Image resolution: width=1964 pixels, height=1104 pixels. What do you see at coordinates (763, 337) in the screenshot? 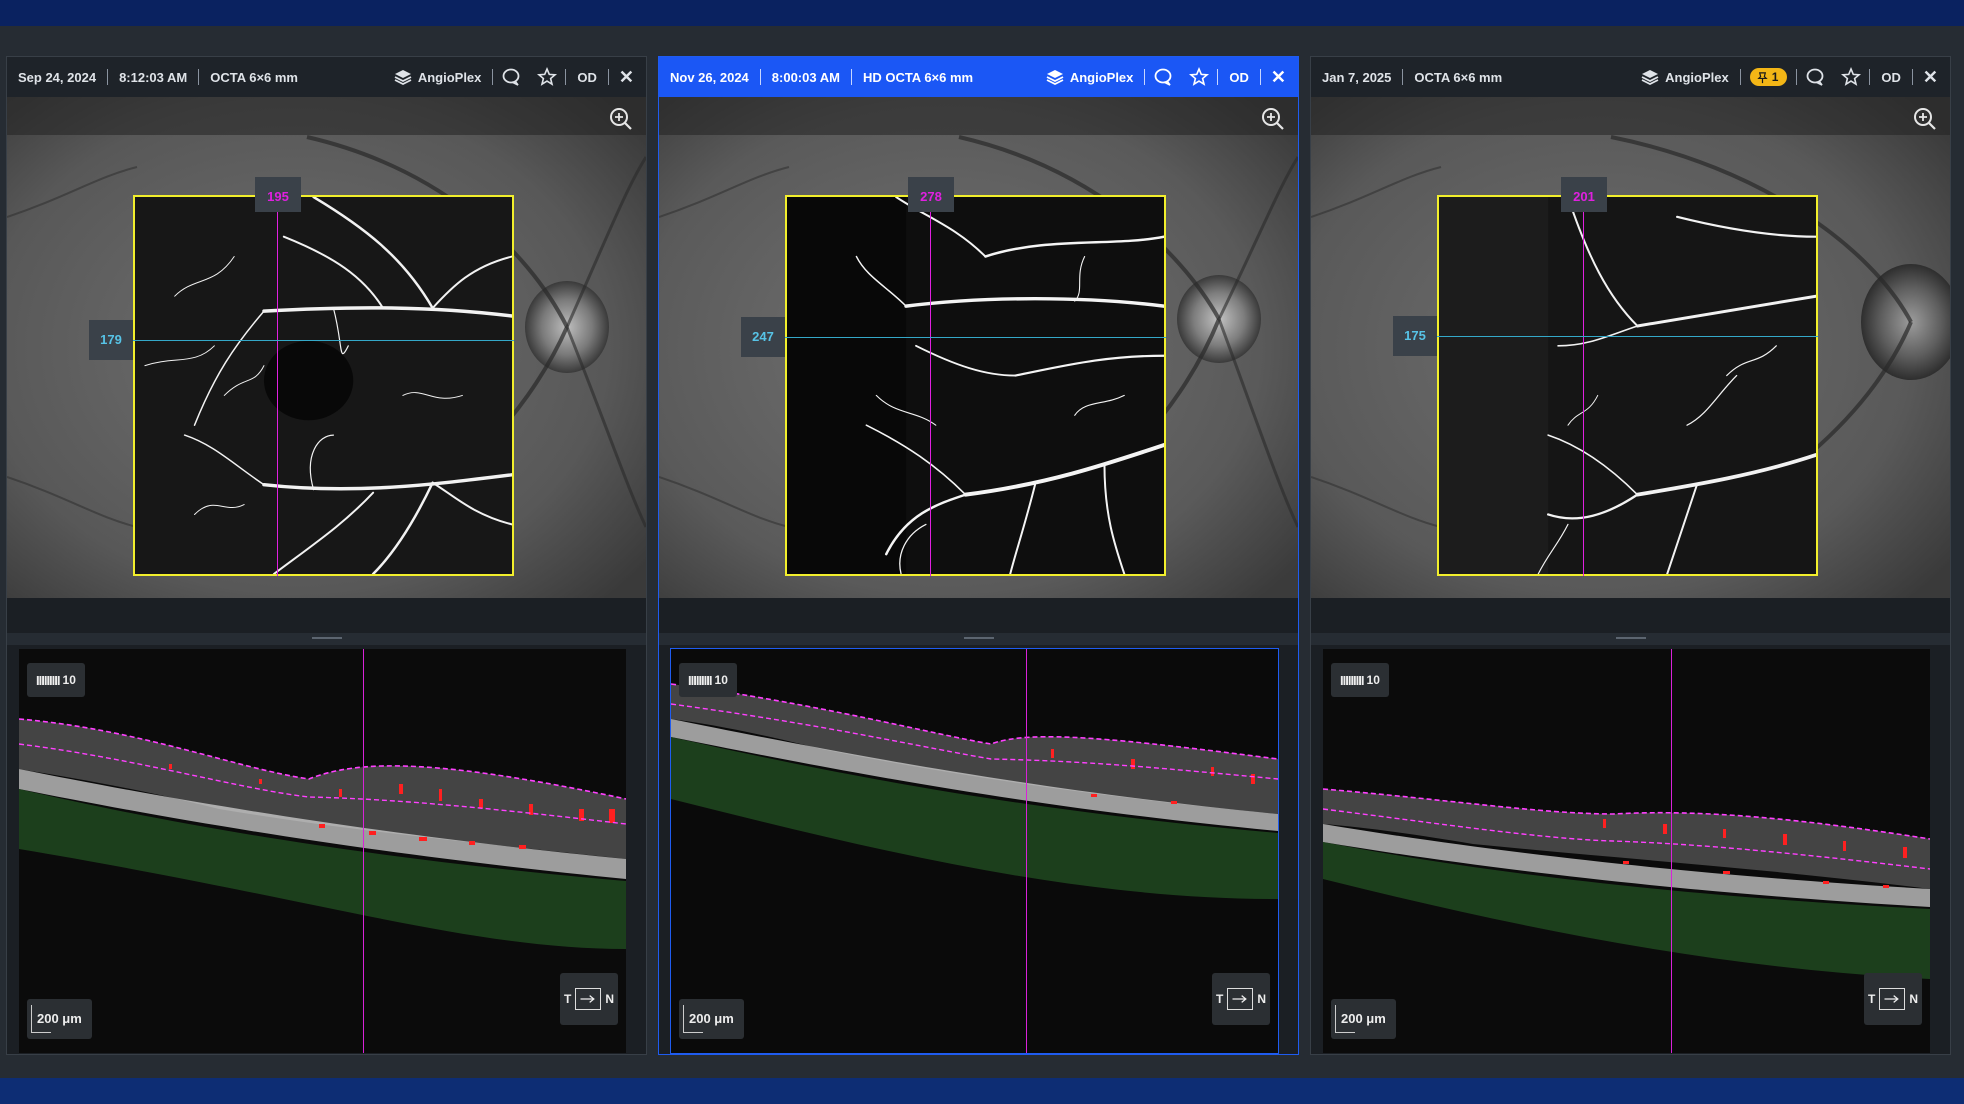
I see `slice-y-tag: 247` at bounding box center [763, 337].